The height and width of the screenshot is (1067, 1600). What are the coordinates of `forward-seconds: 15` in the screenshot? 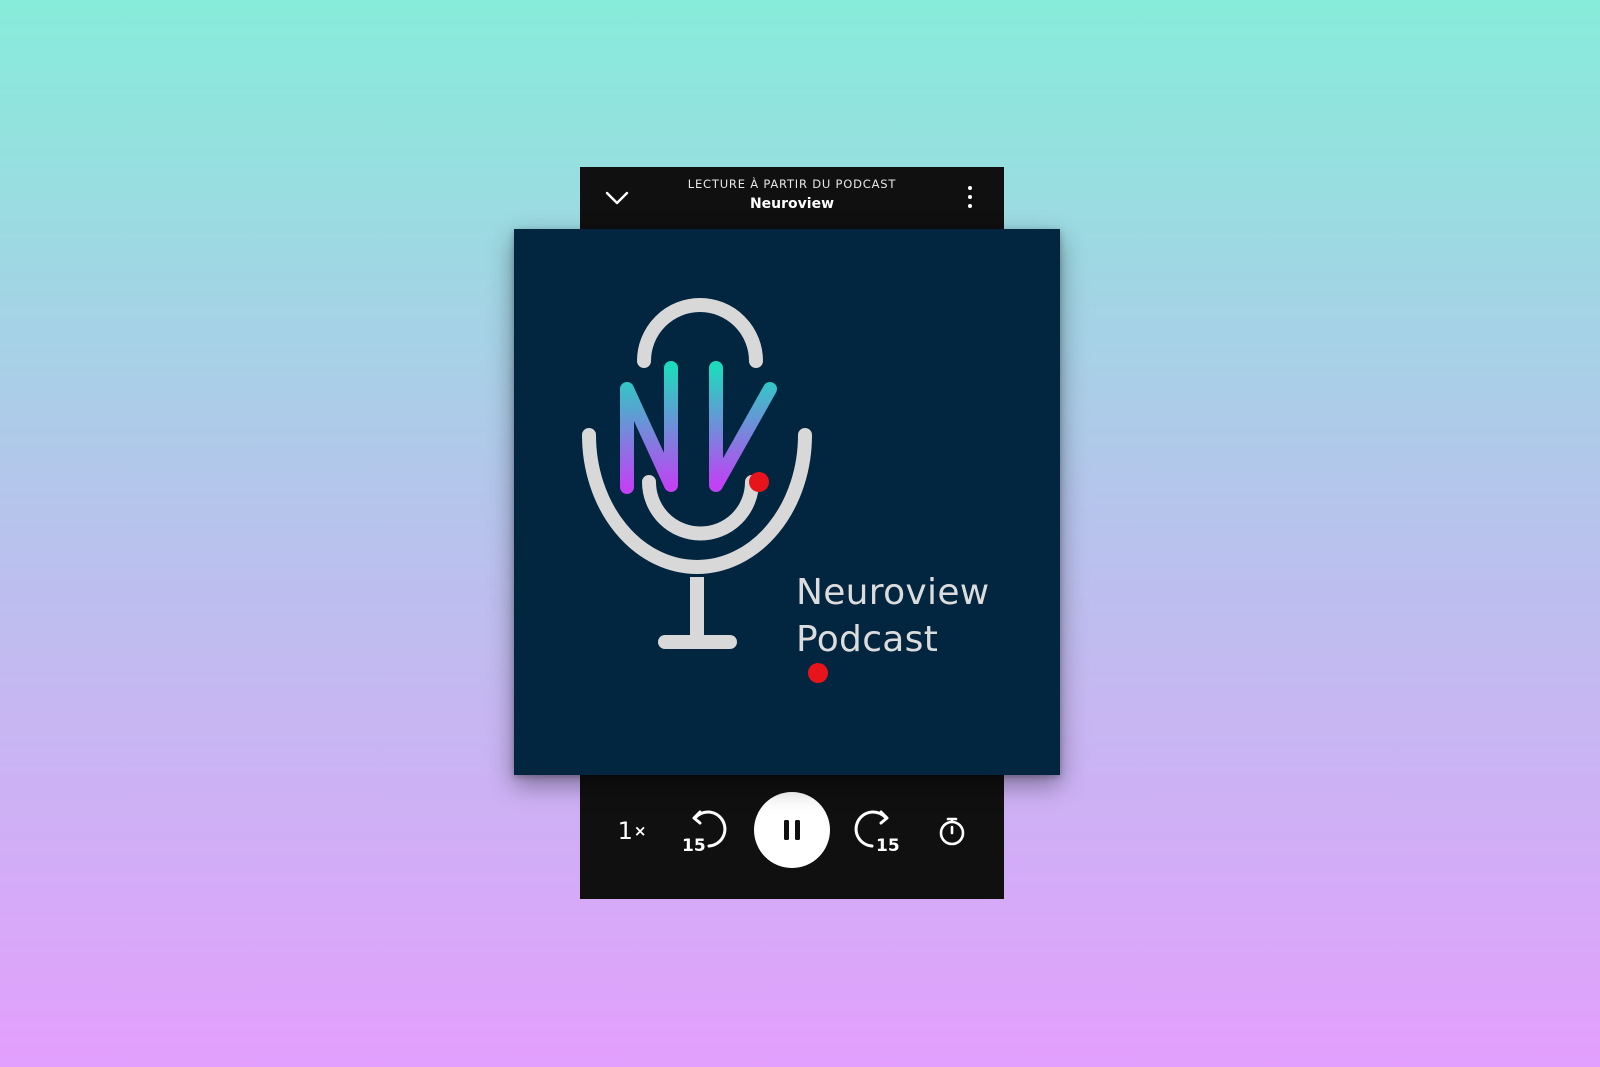 It's located at (888, 846).